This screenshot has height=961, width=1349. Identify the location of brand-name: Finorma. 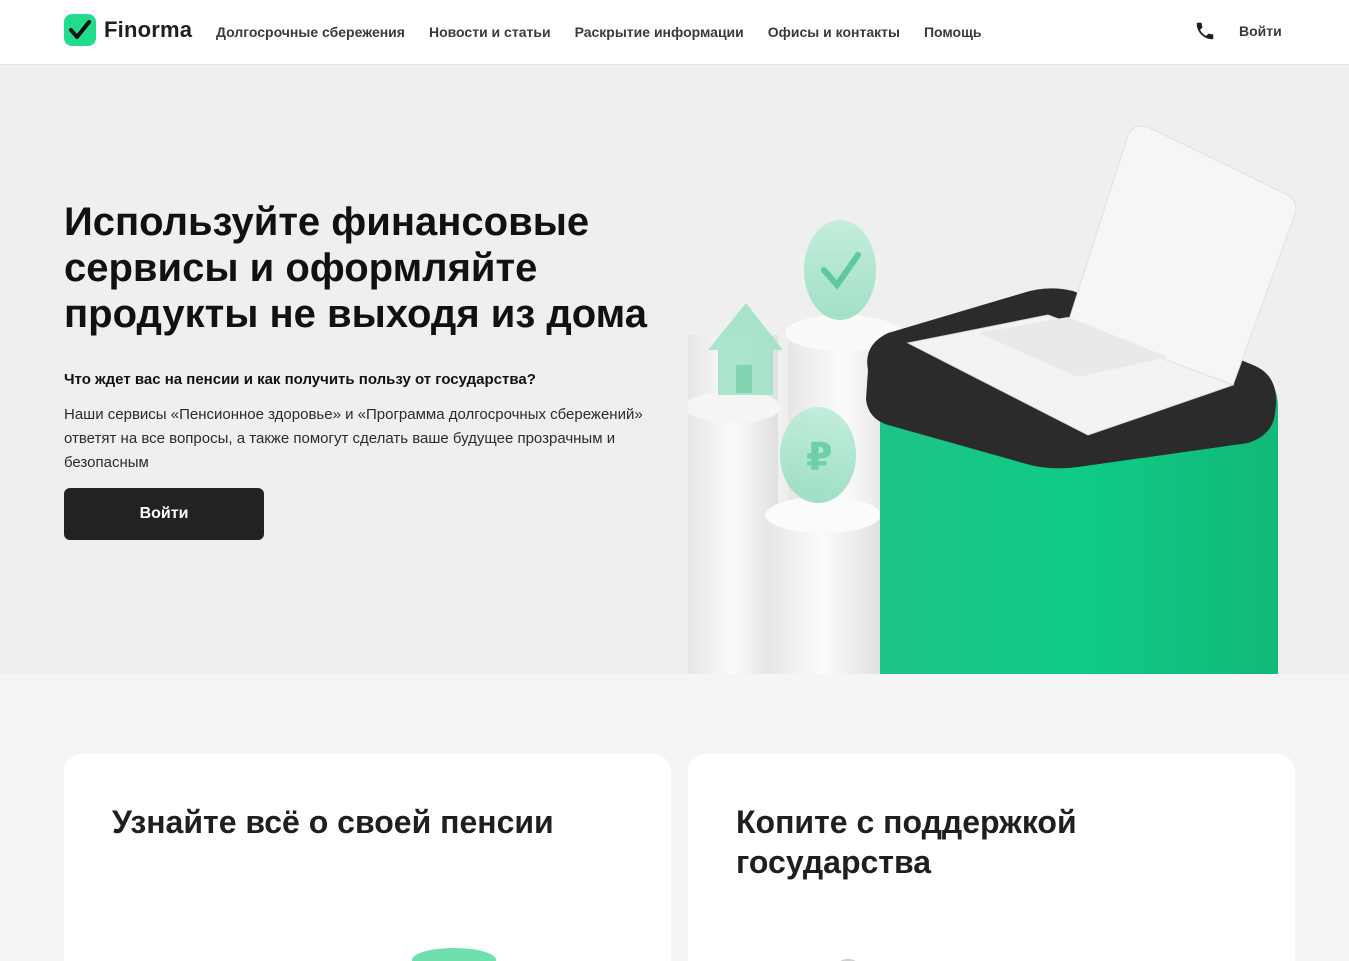
(148, 29).